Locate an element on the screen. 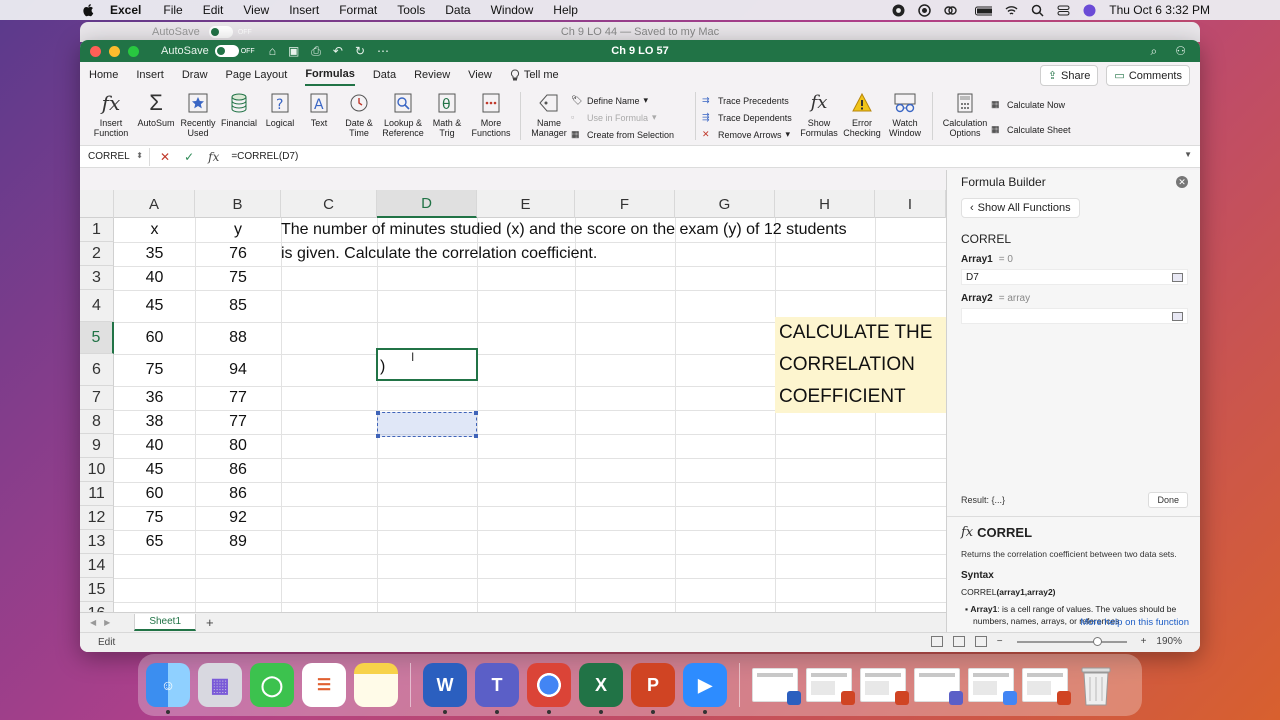  create-from-selection-button: ▦ Create from Selection is located at coordinates (630, 134).